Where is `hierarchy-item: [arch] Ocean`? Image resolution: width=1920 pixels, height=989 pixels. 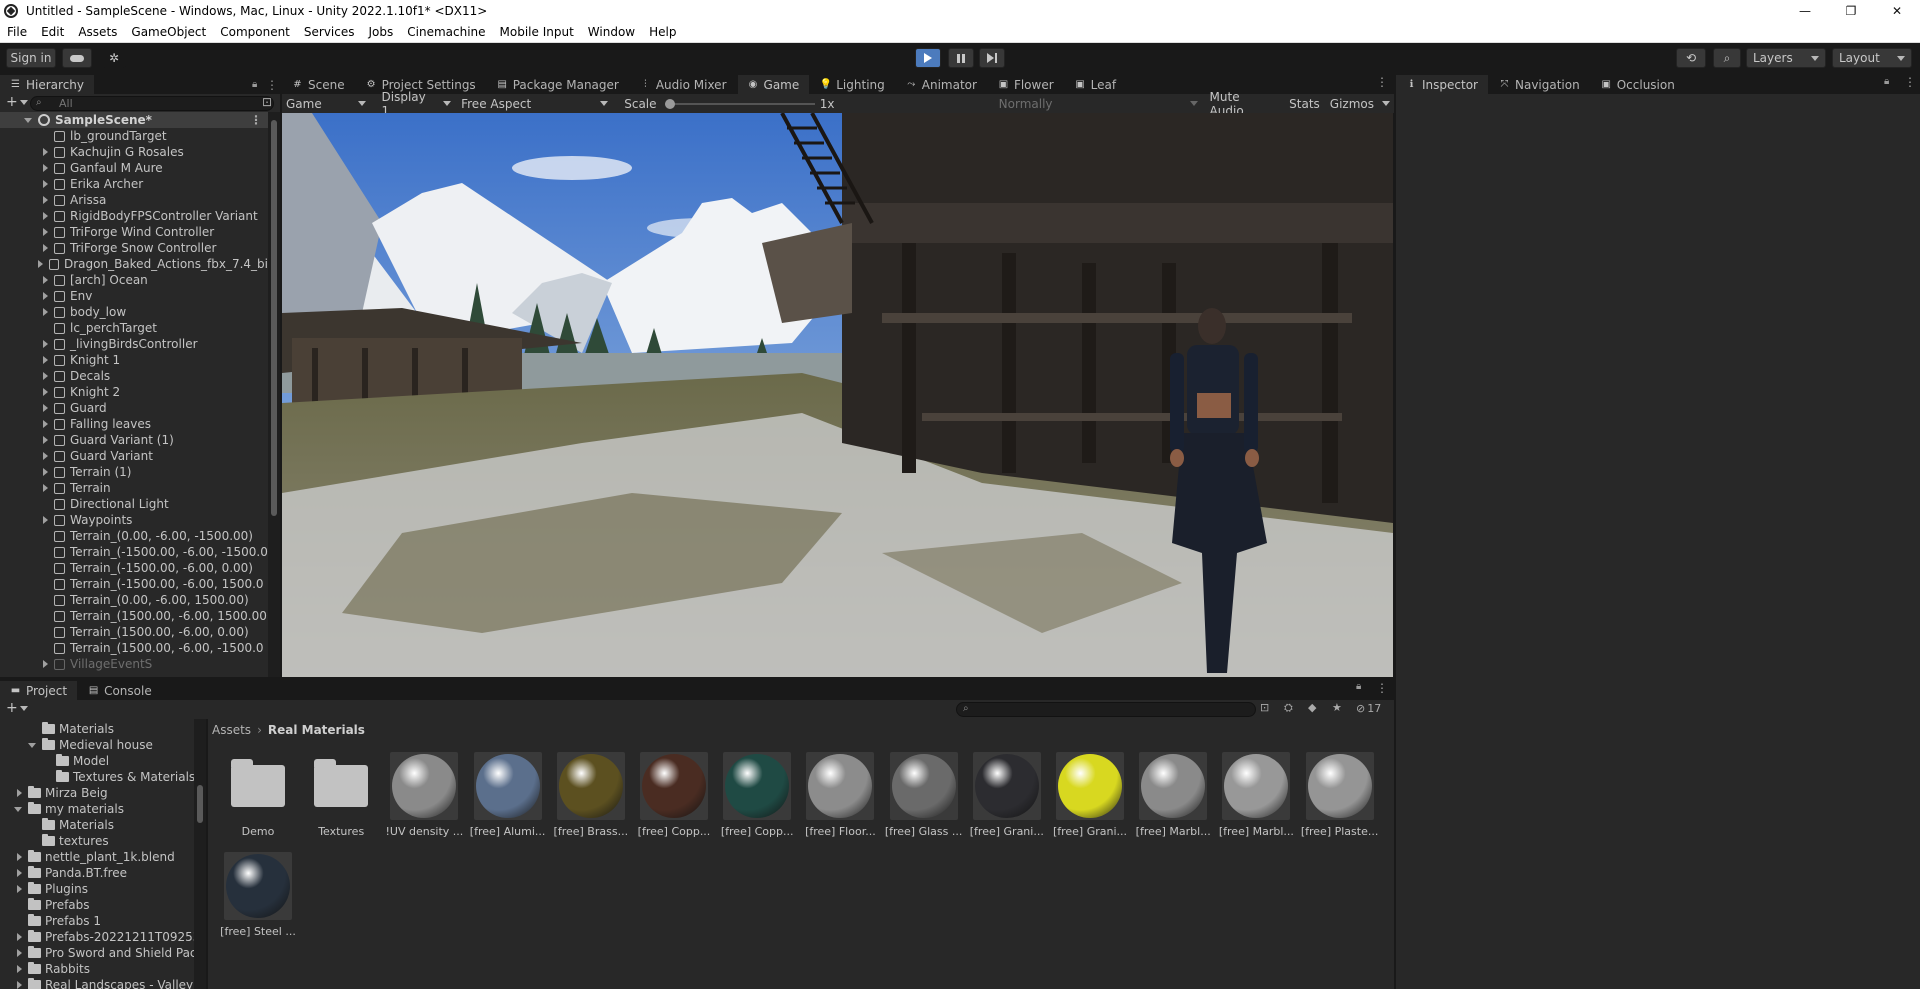 hierarchy-item: [arch] Ocean is located at coordinates (134, 280).